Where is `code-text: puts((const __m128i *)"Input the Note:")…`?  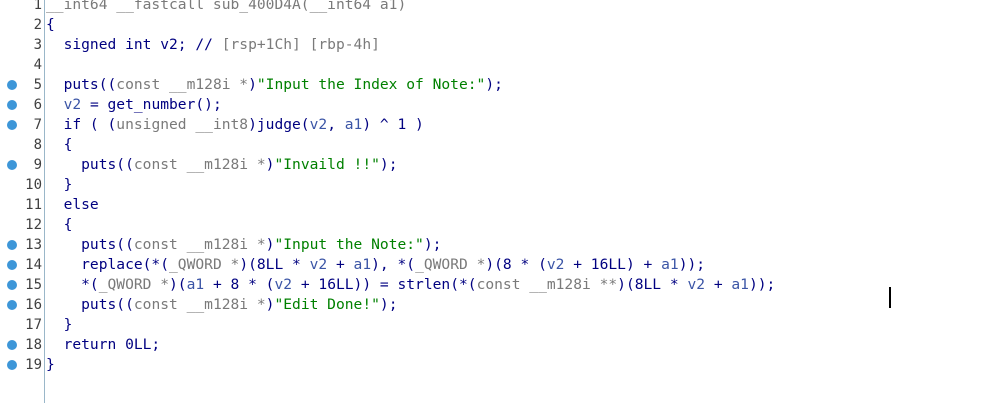 code-text: puts((const __m128i *)"Input the Note:")… is located at coordinates (243, 245).